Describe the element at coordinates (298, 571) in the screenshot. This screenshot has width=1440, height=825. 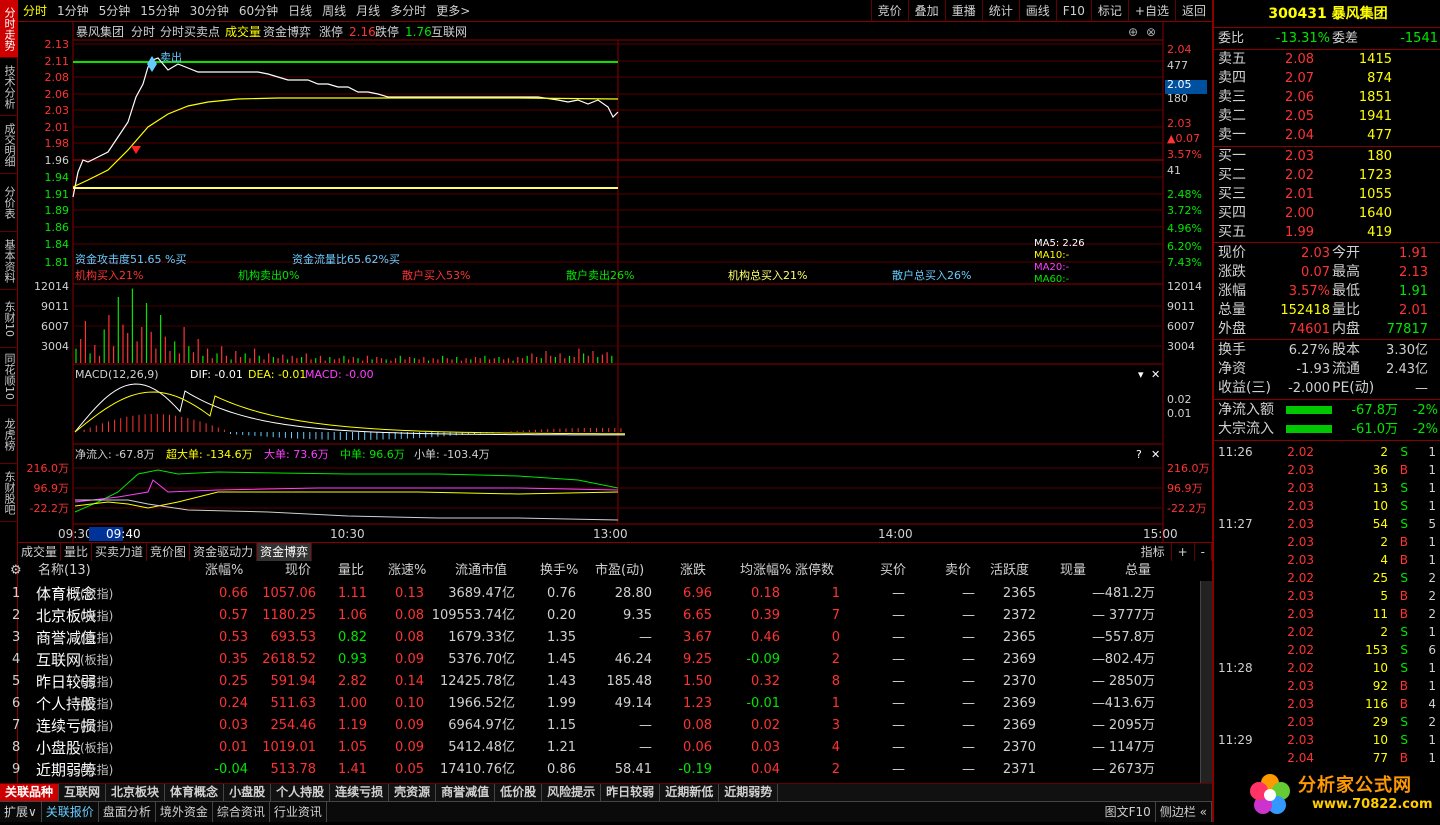
I see `table-header-2: 现价` at that location.